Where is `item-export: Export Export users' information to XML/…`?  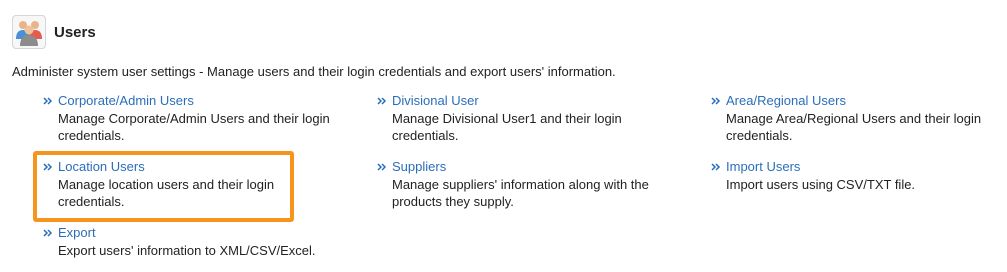 item-export: Export Export users' information to XML/… is located at coordinates (213, 241).